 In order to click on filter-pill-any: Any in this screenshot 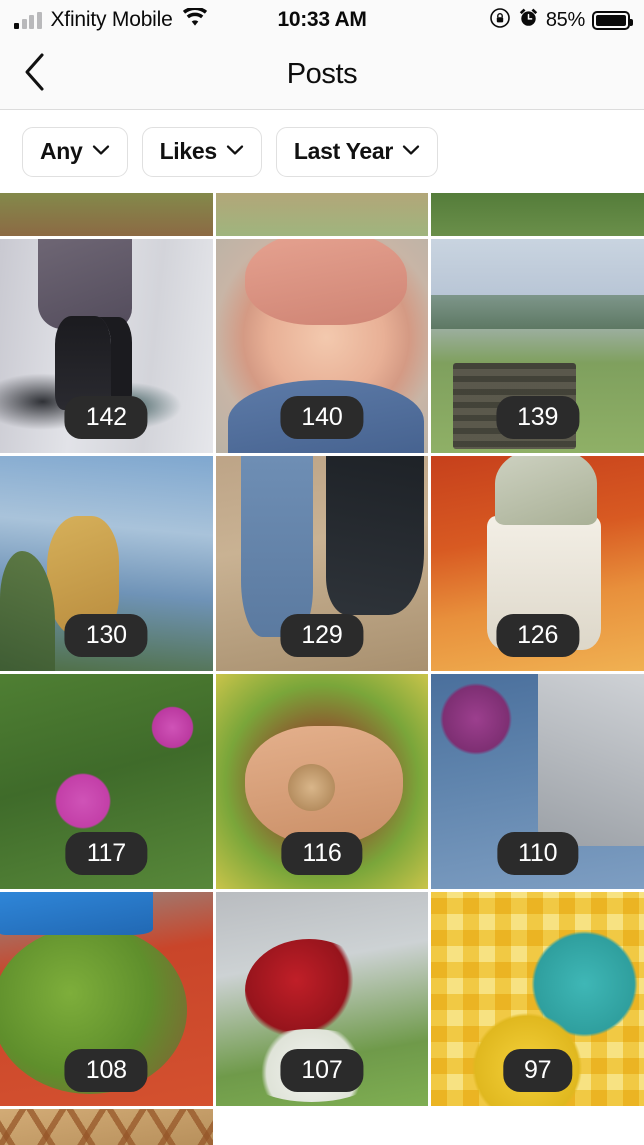, I will do `click(75, 151)`.